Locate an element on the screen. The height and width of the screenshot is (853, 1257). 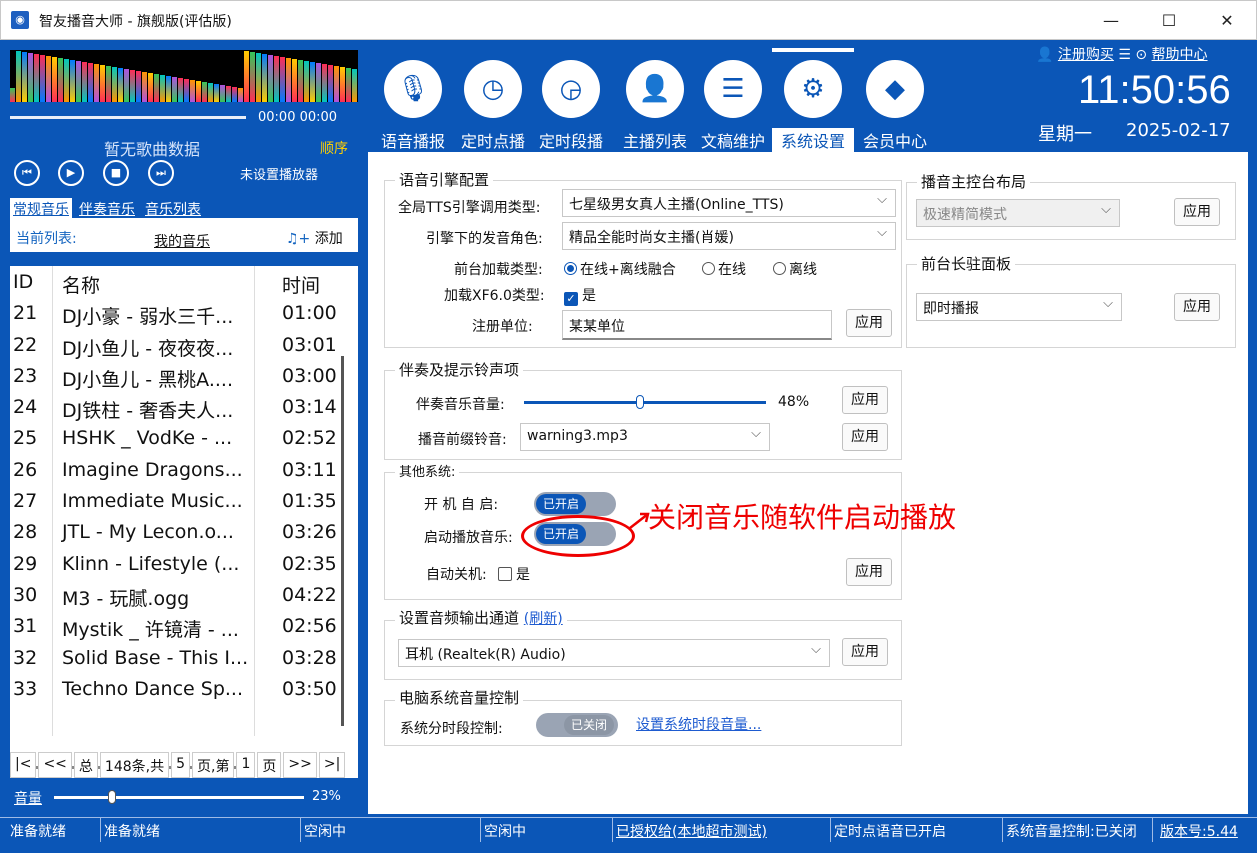
auto-shutdown-checkbox: 是 is located at coordinates (514, 574).